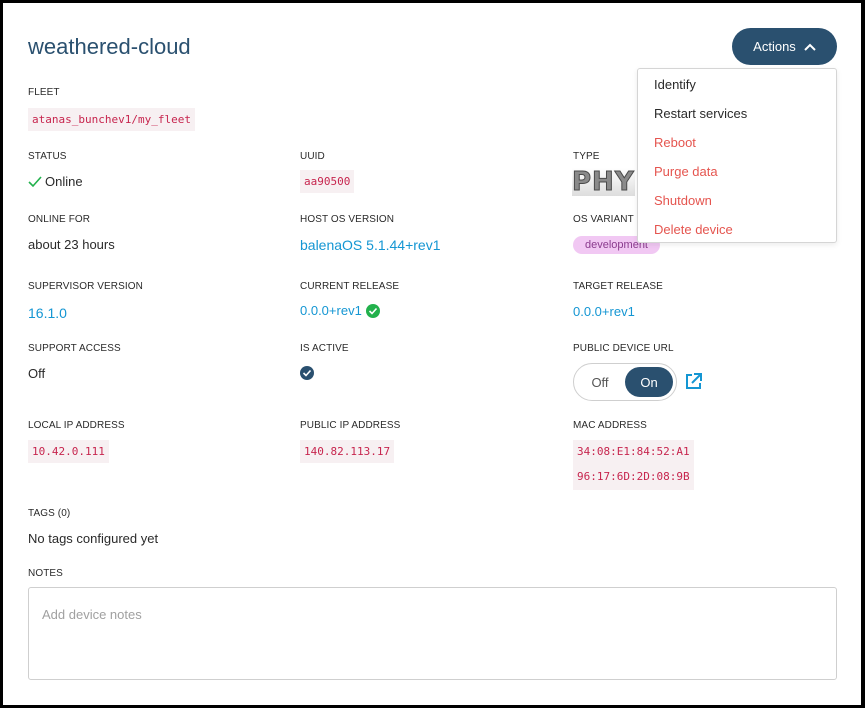  I want to click on online-for-label: ONLINE FOR, so click(59, 219).